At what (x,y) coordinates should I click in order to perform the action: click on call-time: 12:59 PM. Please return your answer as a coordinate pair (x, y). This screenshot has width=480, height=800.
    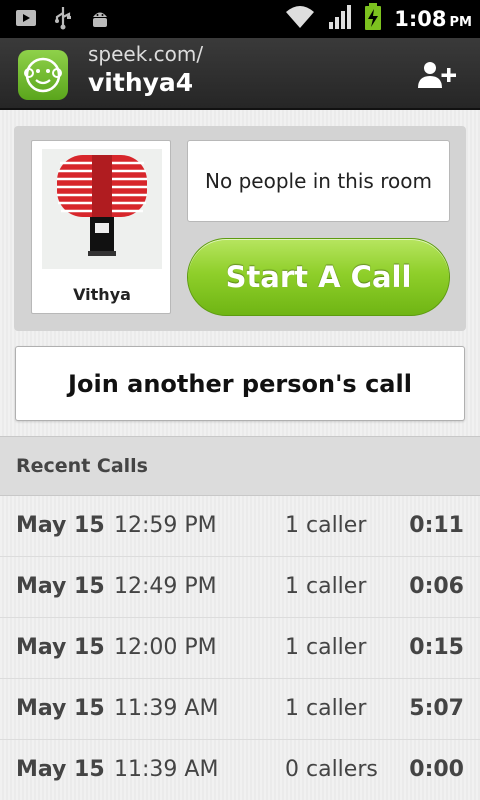
    Looking at the image, I should click on (165, 525).